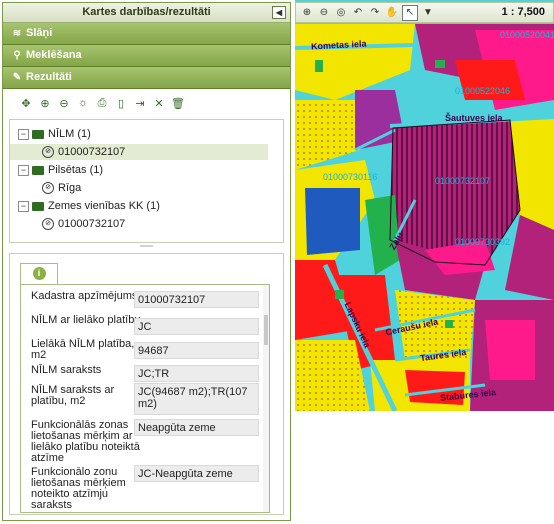 The height and width of the screenshot is (524, 554). I want to click on parcel-label: 01000730392, so click(483, 242).